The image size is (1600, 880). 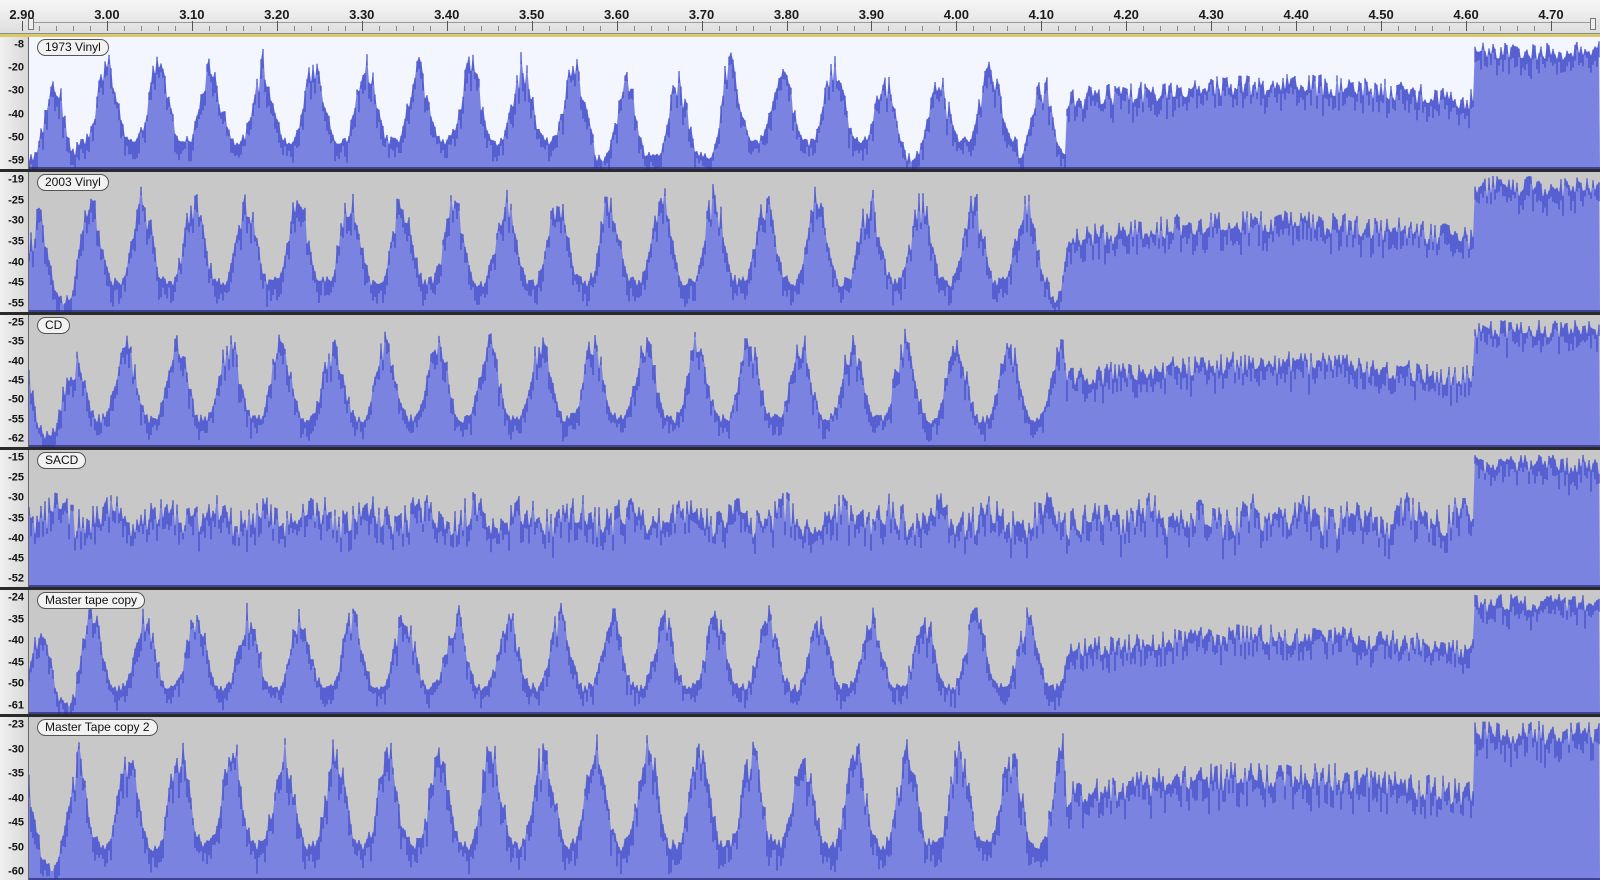 I want to click on timeline-baseline, so click(x=813, y=22).